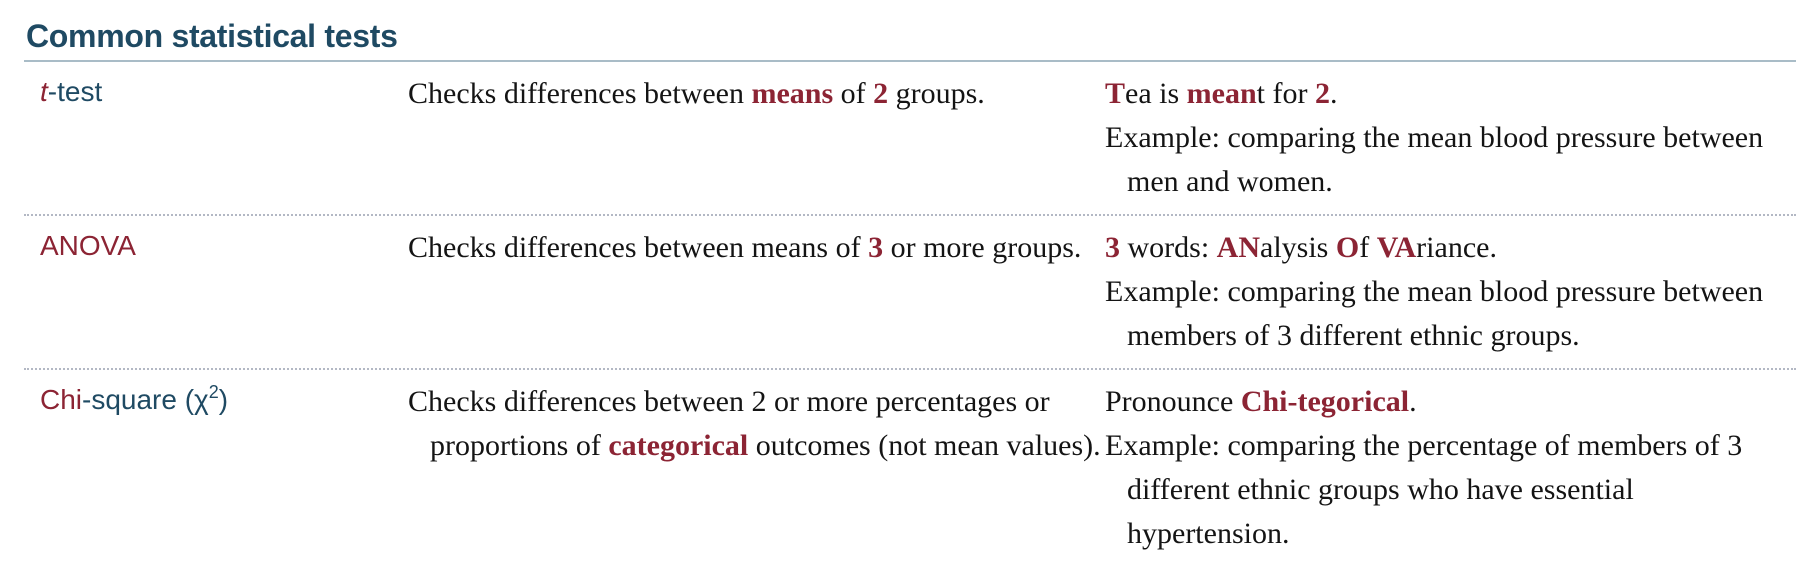 The image size is (1820, 566). I want to click on test-name-anova: ANOVA, so click(88, 245).